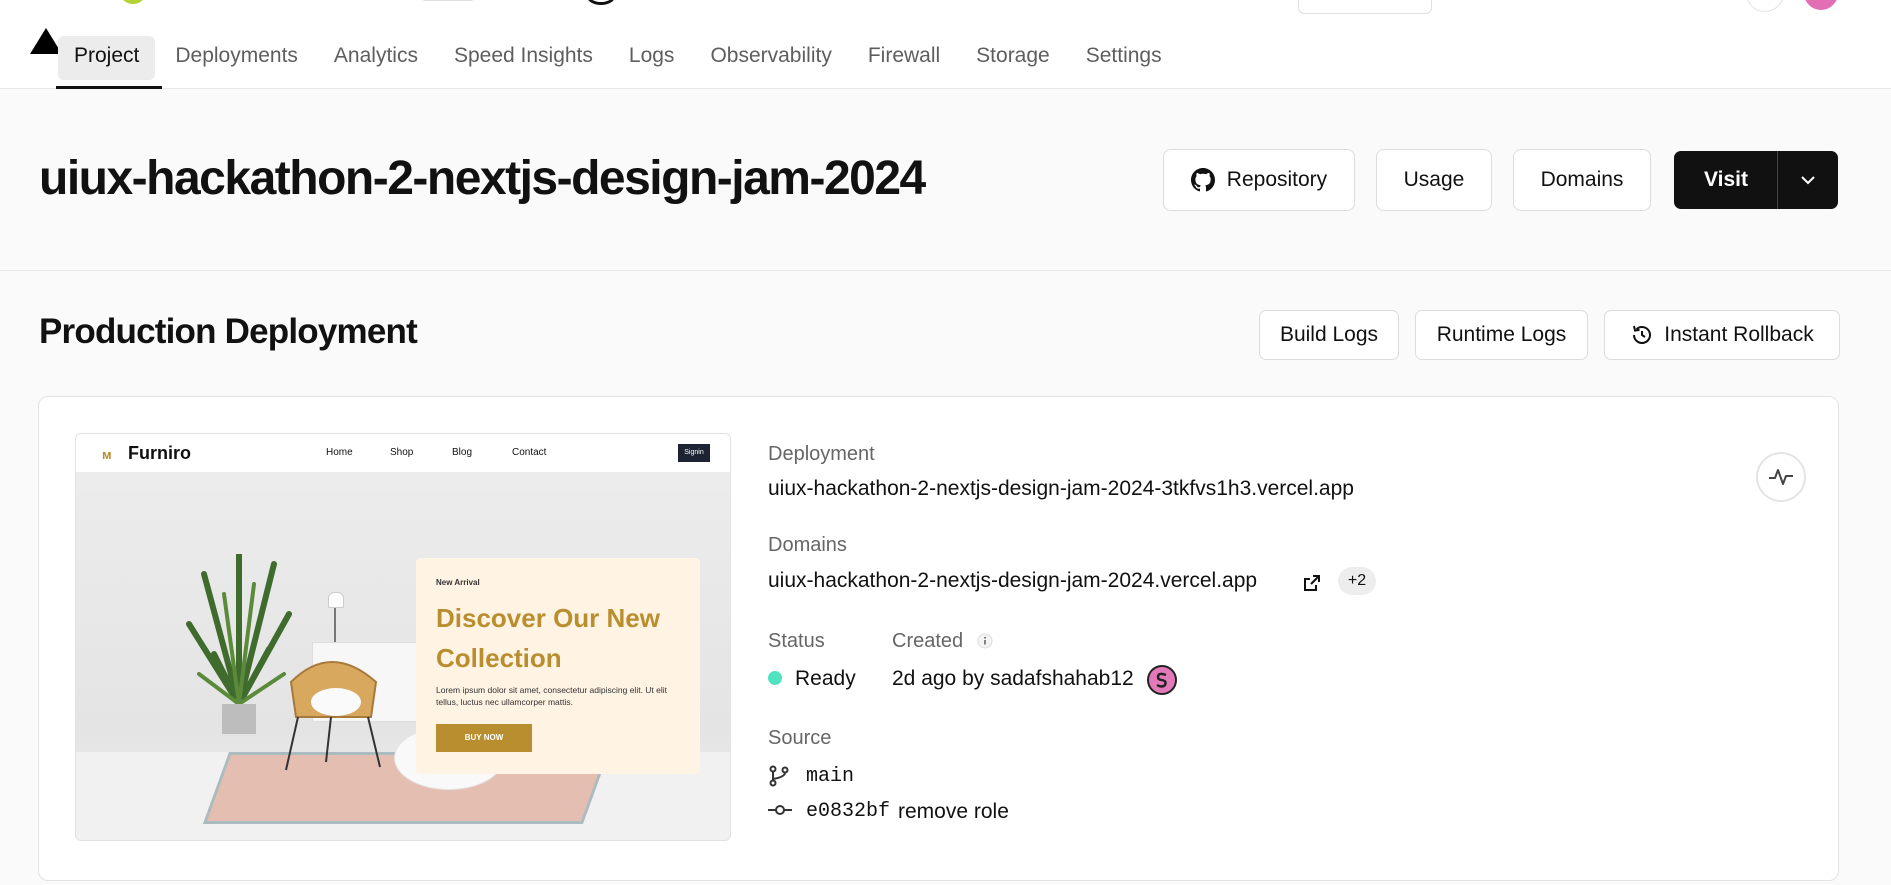 This screenshot has width=1891, height=885. I want to click on page-title: uiux-hackathon-2-nextjs-design-jam-2024, so click(482, 178).